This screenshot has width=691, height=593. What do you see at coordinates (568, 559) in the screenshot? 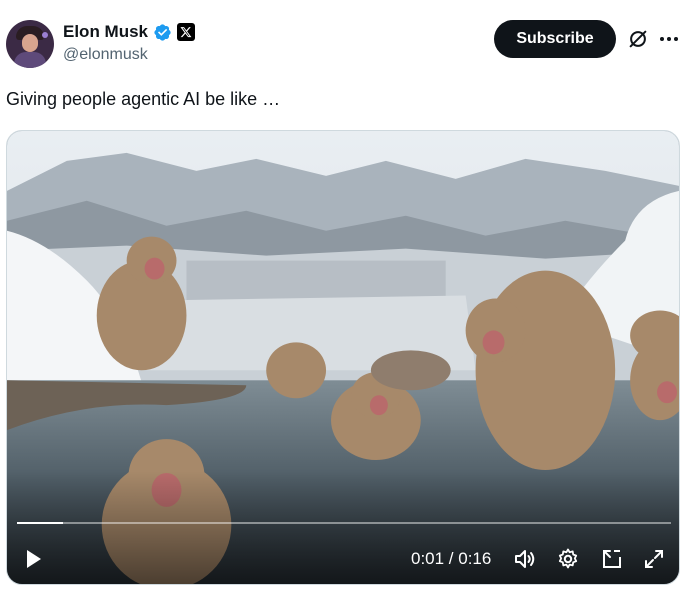
I see `settings-gear-icon` at bounding box center [568, 559].